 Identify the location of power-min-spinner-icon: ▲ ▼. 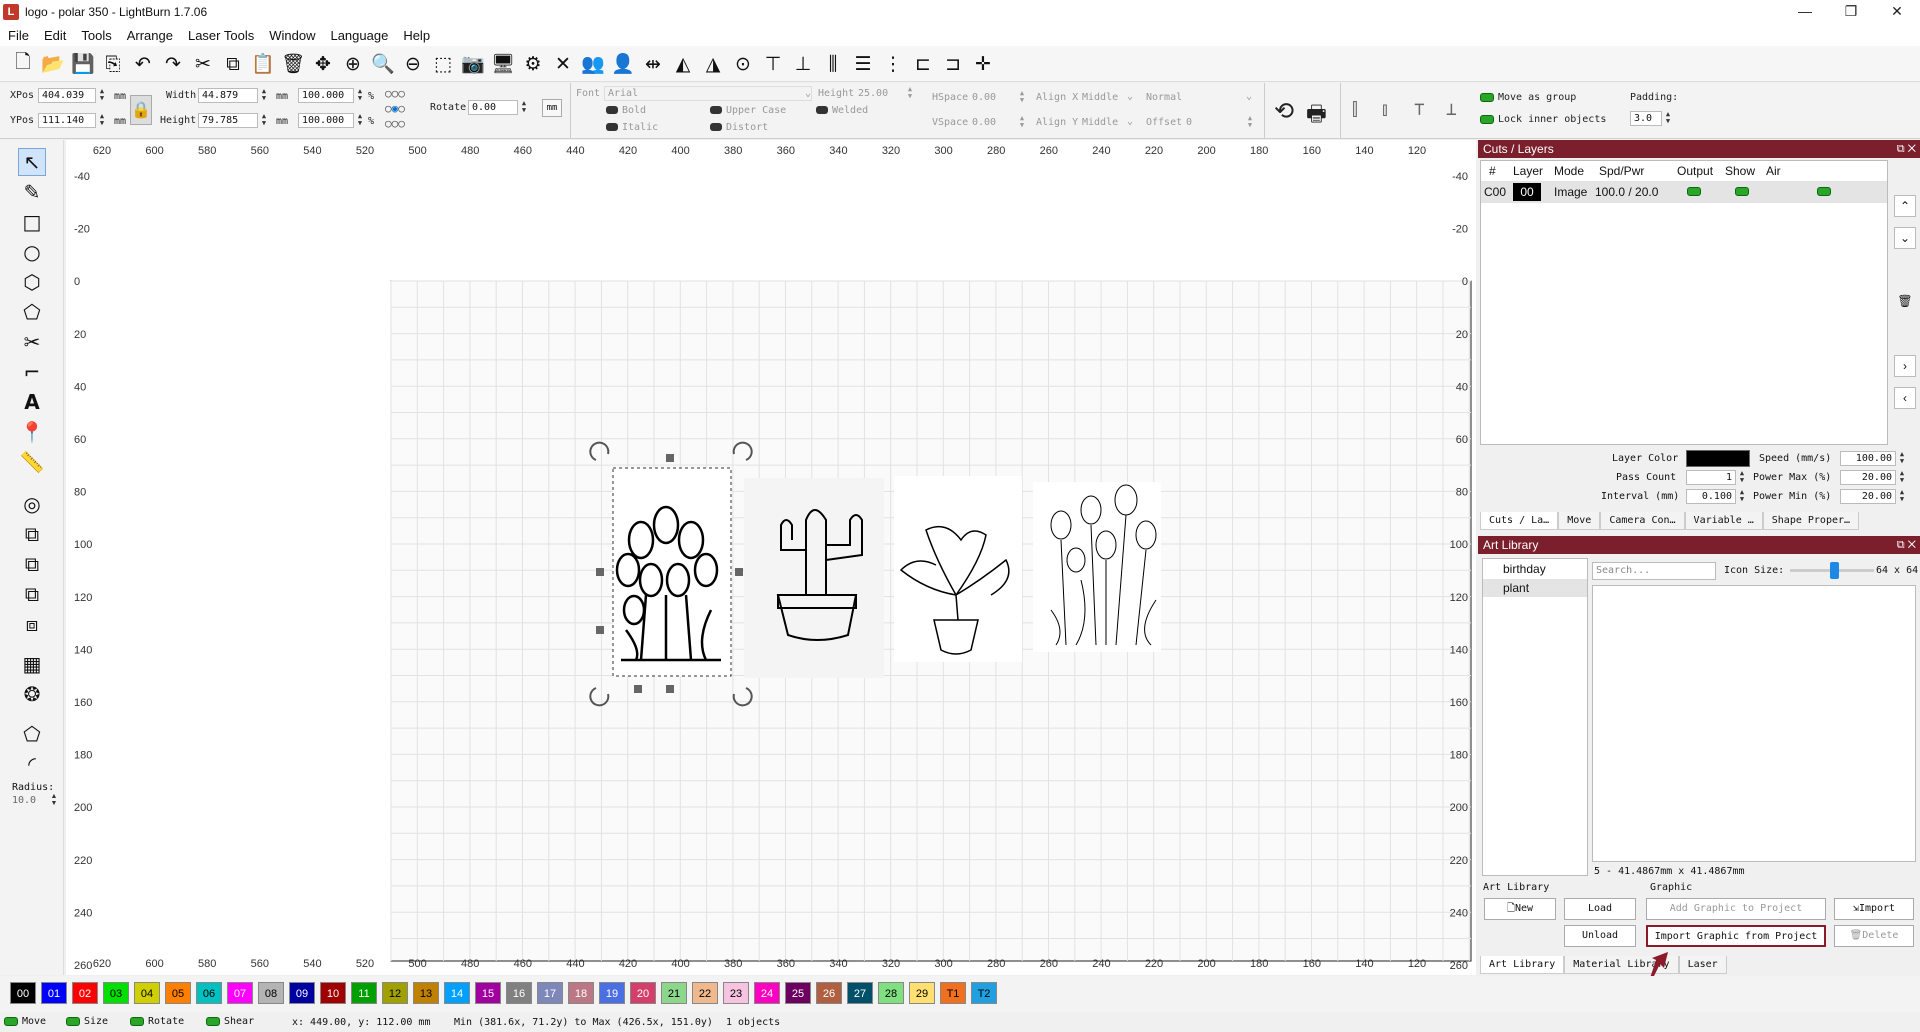
(1902, 496).